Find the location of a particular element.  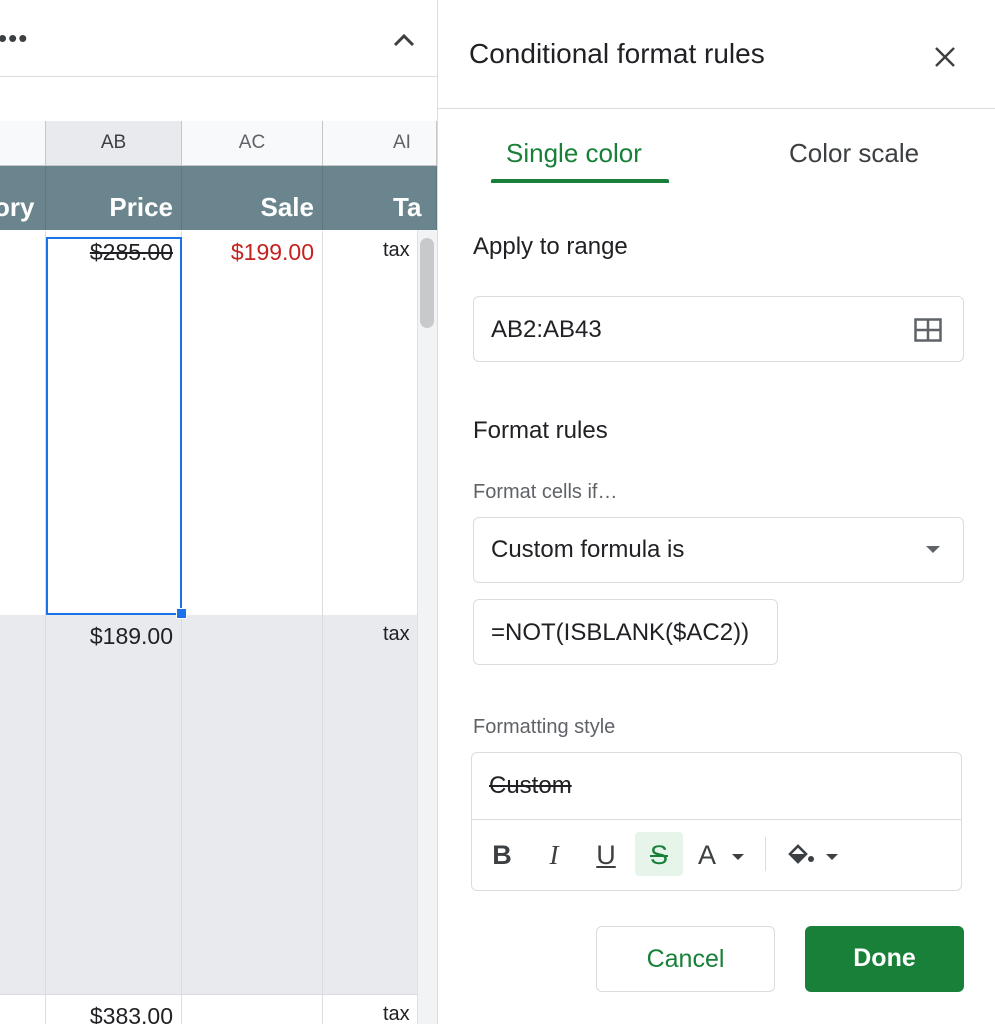

underline-button: U is located at coordinates (606, 854).